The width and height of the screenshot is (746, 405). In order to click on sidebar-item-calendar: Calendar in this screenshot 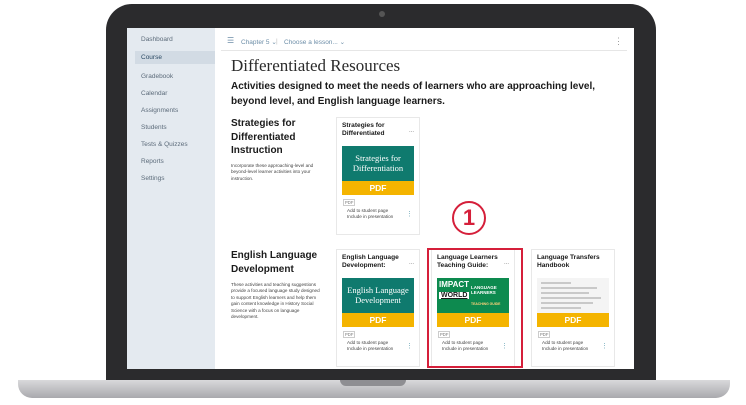, I will do `click(177, 93)`.